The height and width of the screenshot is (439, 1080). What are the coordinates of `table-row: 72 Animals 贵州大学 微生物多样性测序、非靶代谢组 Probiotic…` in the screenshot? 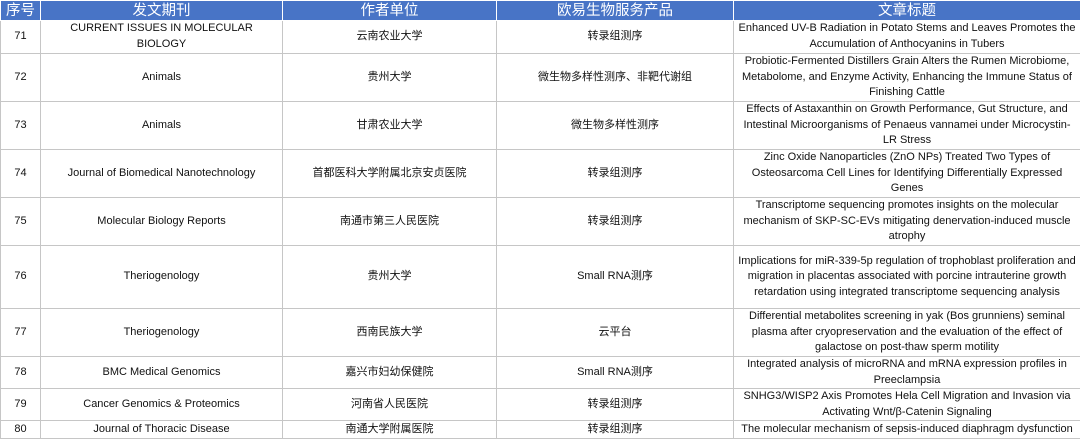 It's located at (540, 78).